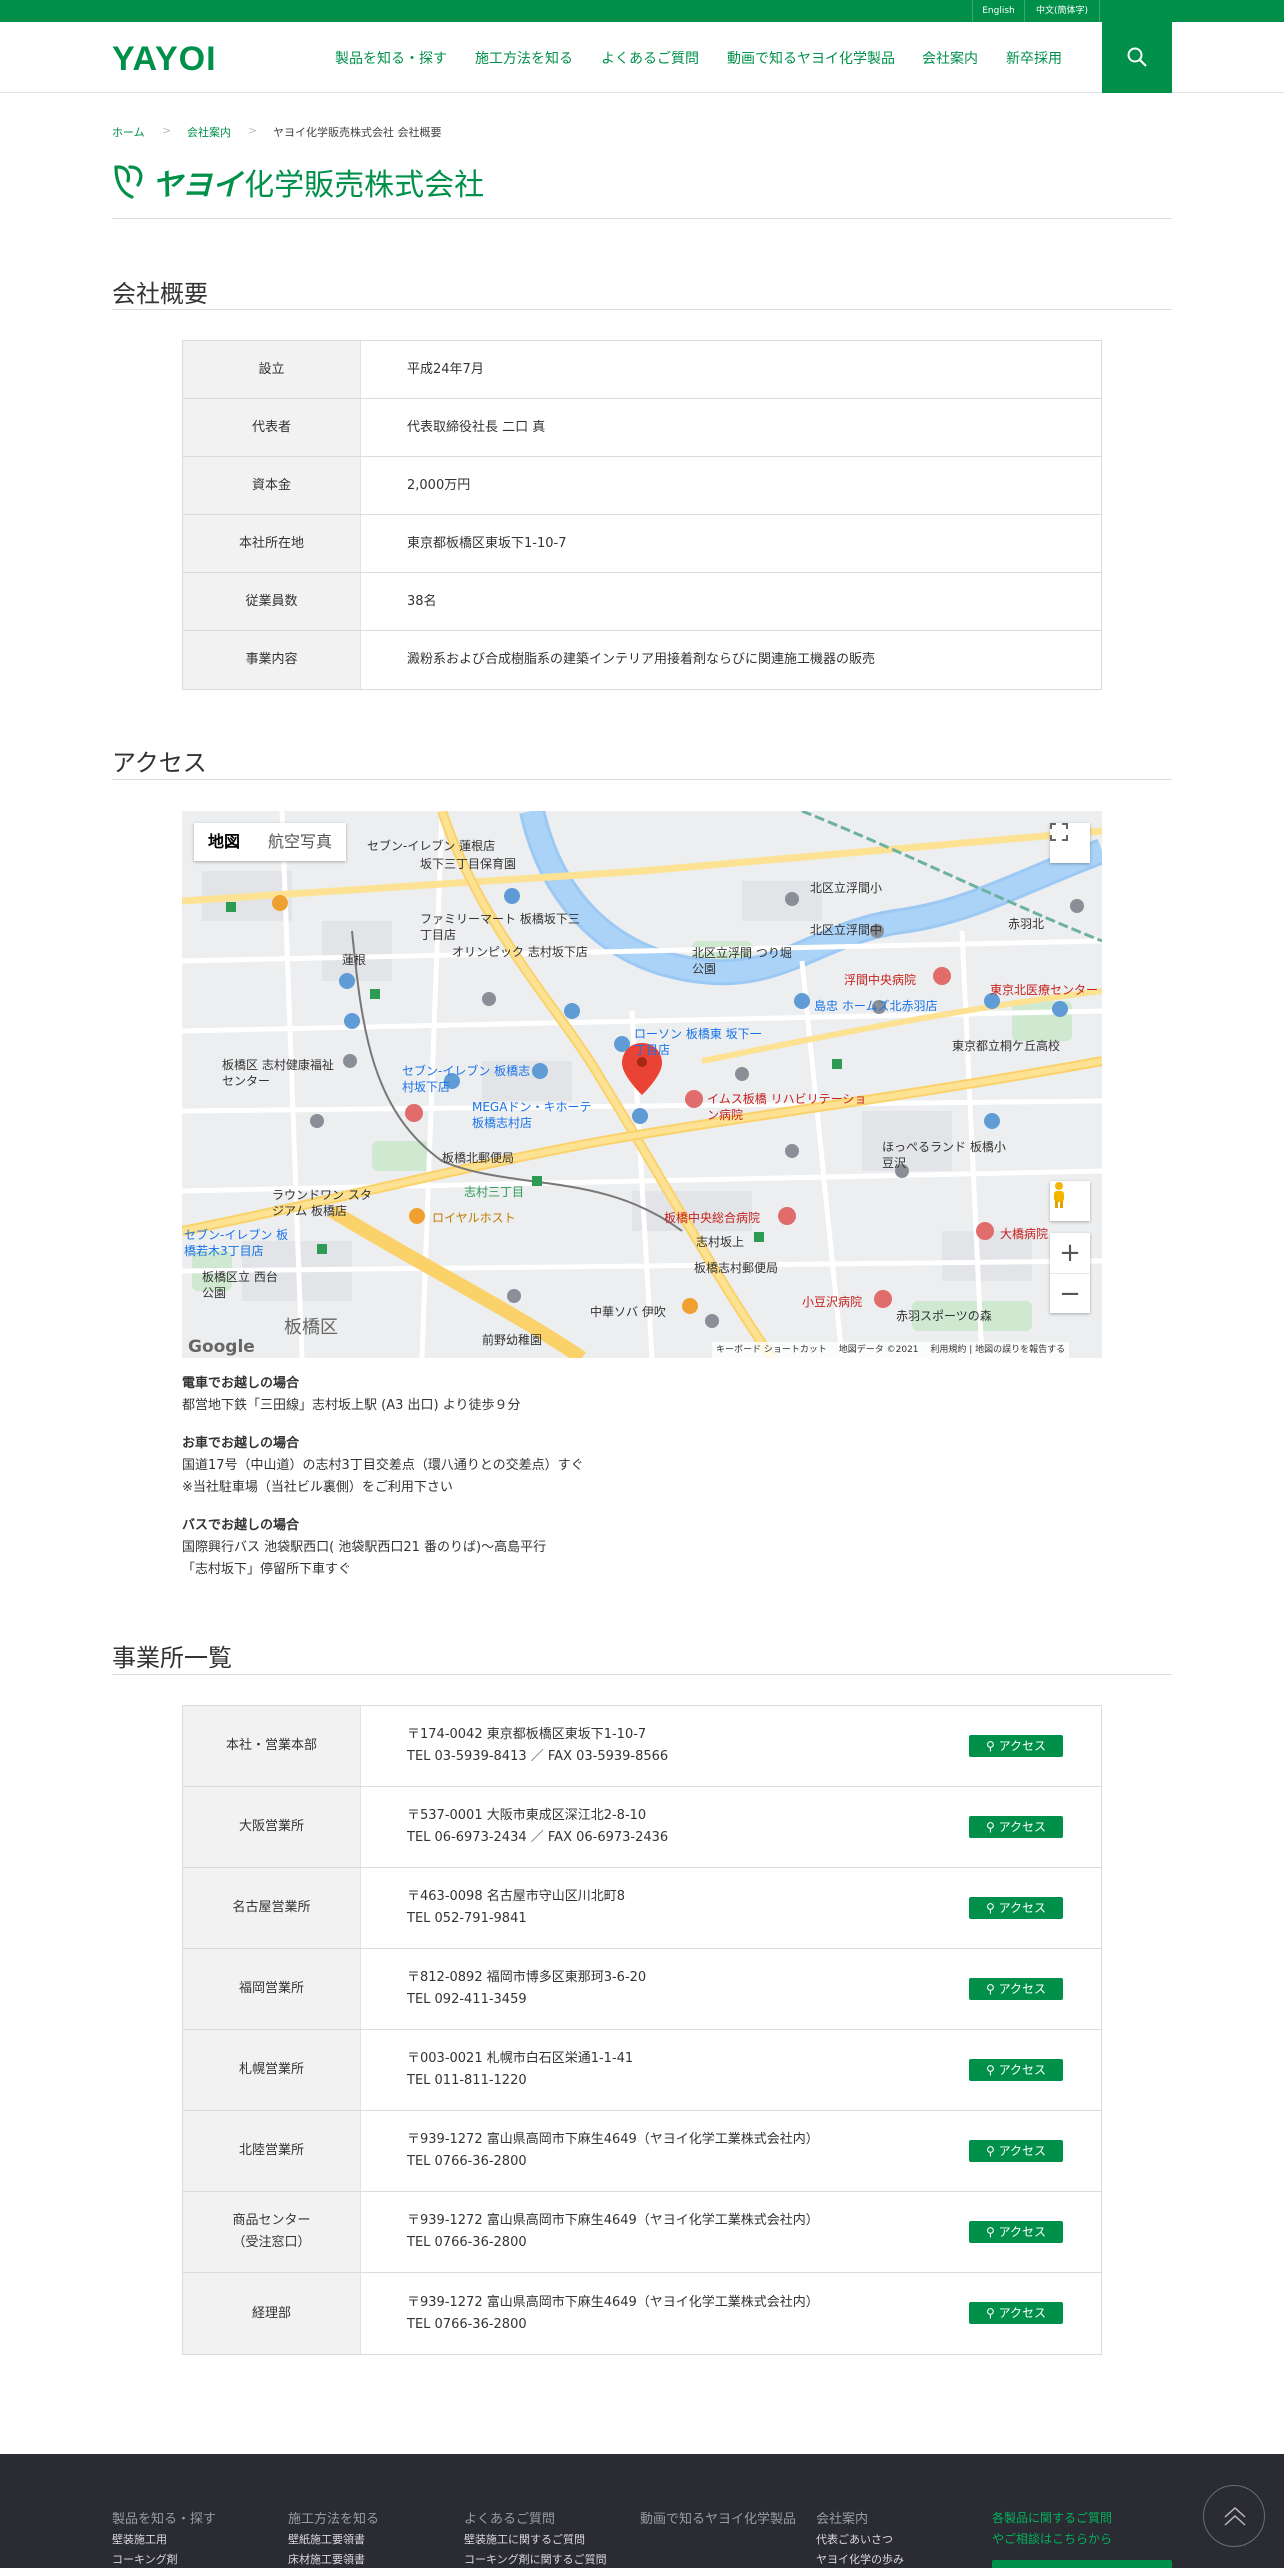 The height and width of the screenshot is (2568, 1284). Describe the element at coordinates (628, 1312) in the screenshot. I see `map-label: 中華ソバ 伊吹` at that location.